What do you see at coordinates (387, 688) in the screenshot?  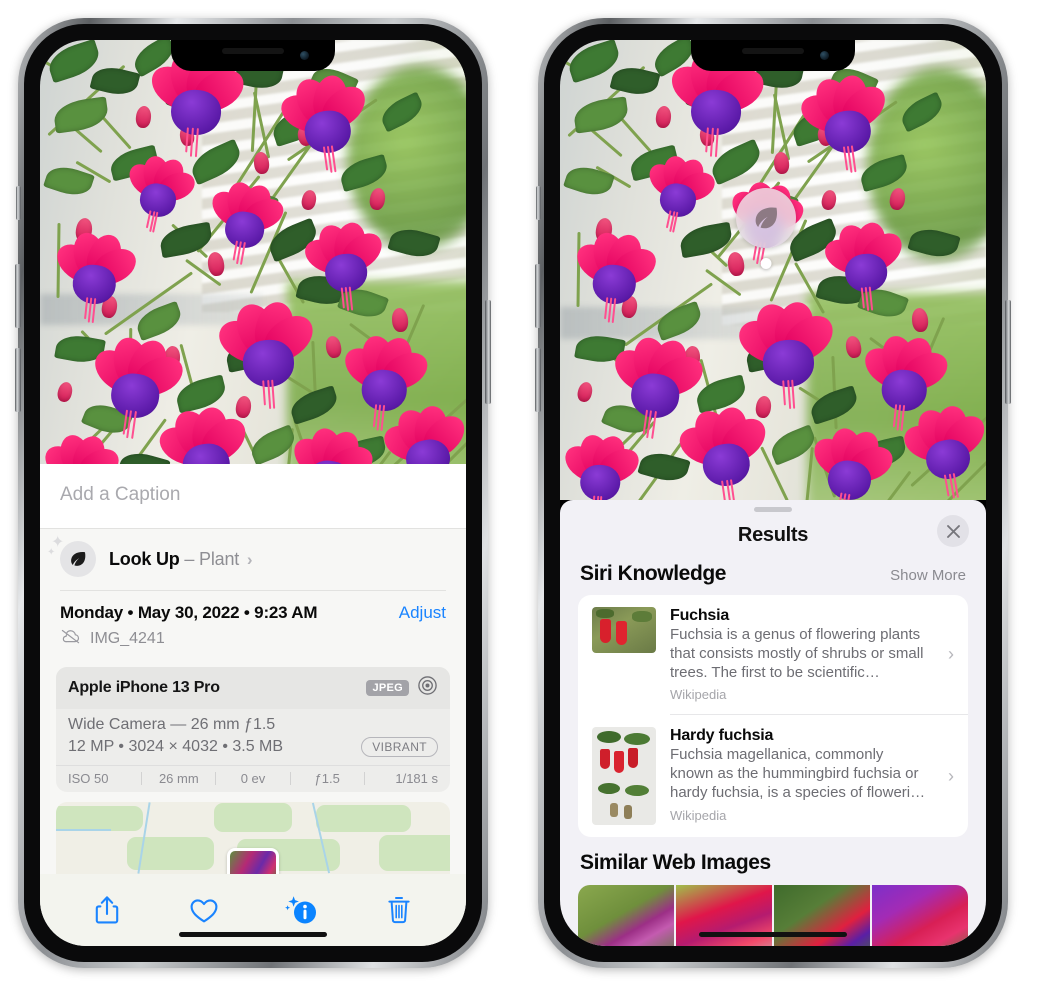 I see `format-badge: JPEG` at bounding box center [387, 688].